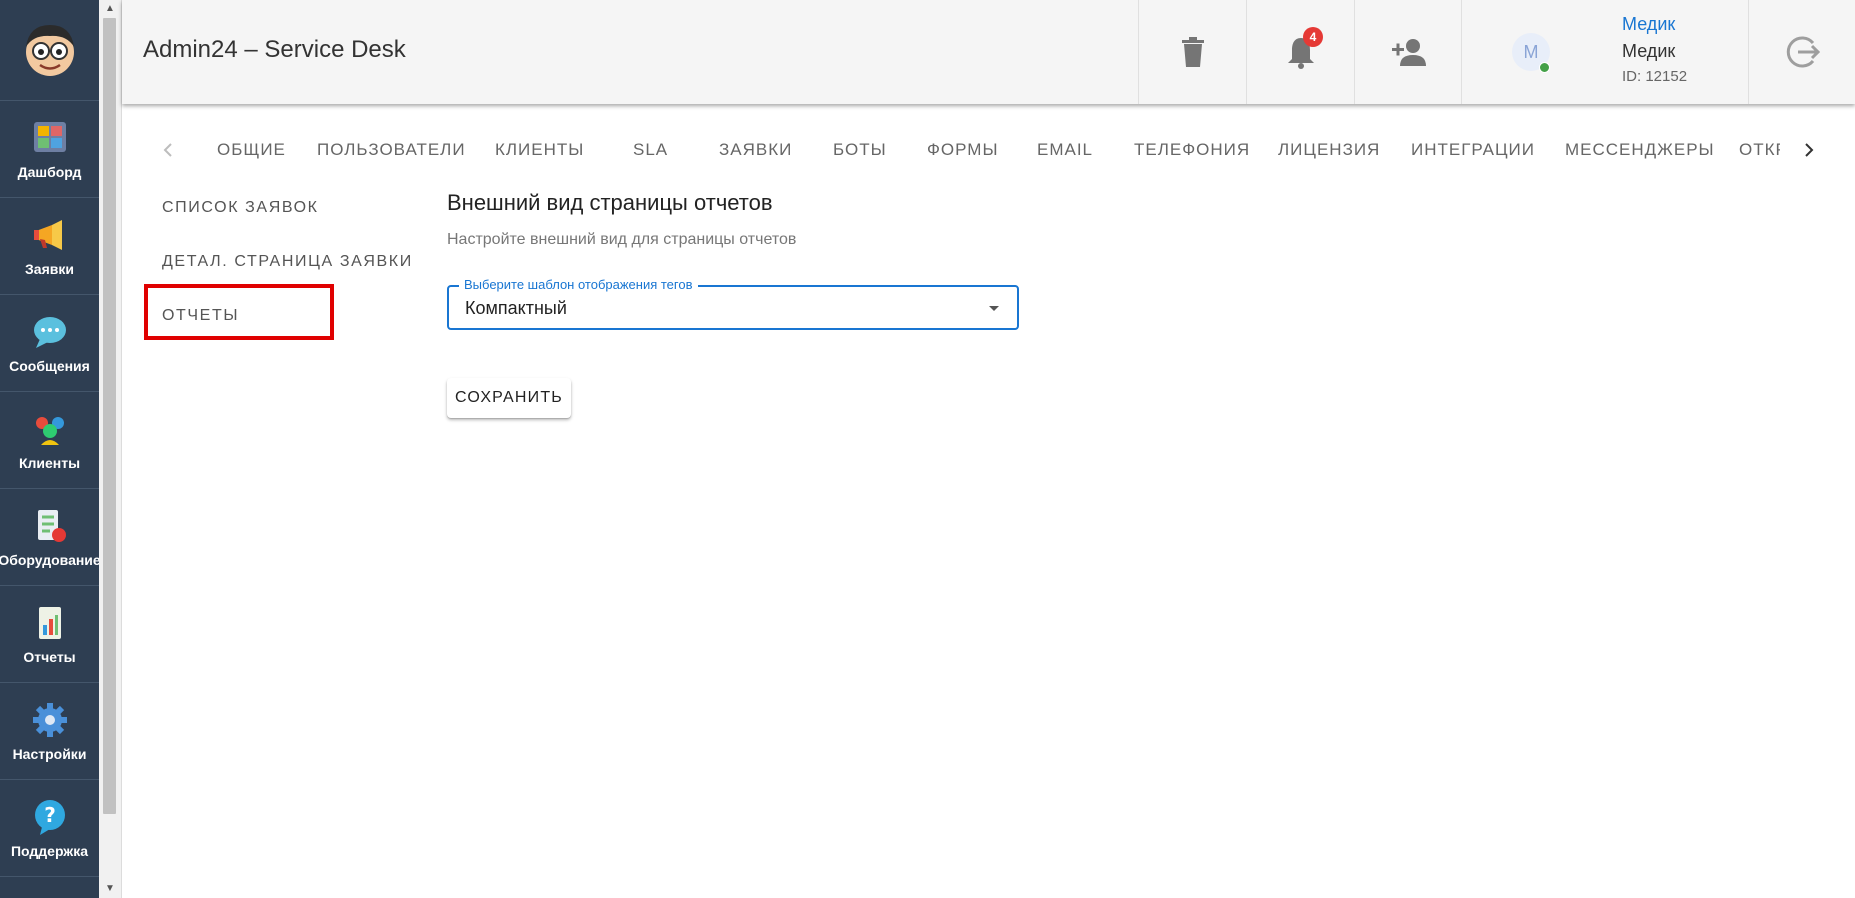 This screenshot has width=1855, height=898. Describe the element at coordinates (1649, 51) in the screenshot. I see `user-name: Медик` at that location.